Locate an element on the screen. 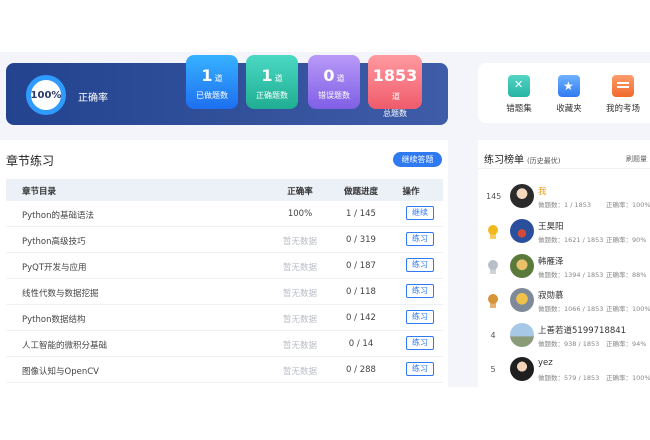  quick-link-exam-room: 我的考场 is located at coordinates (623, 94).